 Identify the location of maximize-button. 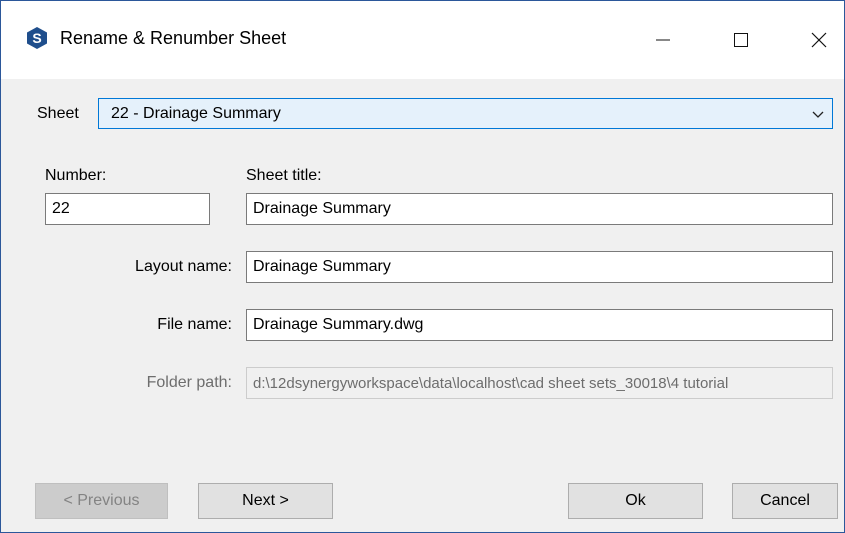
(741, 40).